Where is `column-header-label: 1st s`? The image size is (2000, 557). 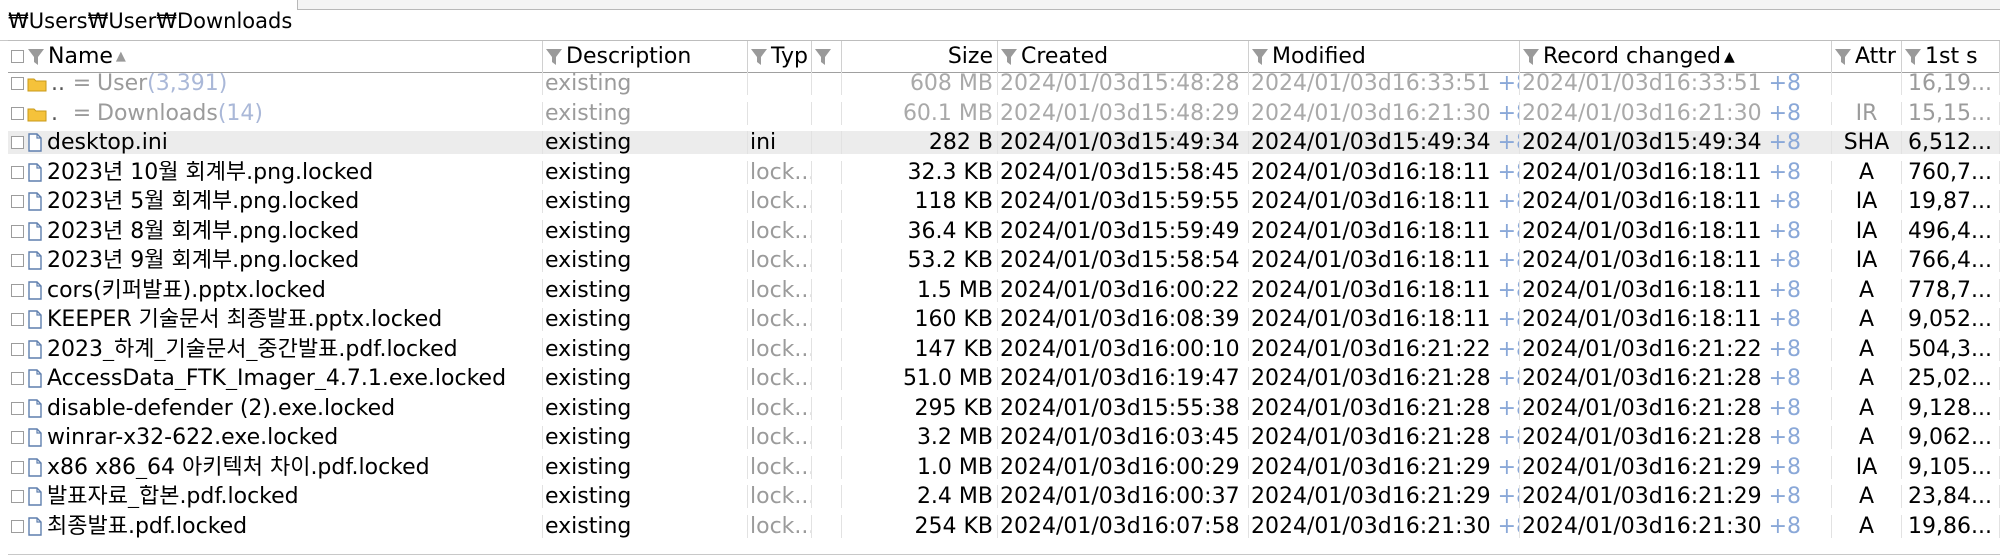 column-header-label: 1st s is located at coordinates (1951, 56).